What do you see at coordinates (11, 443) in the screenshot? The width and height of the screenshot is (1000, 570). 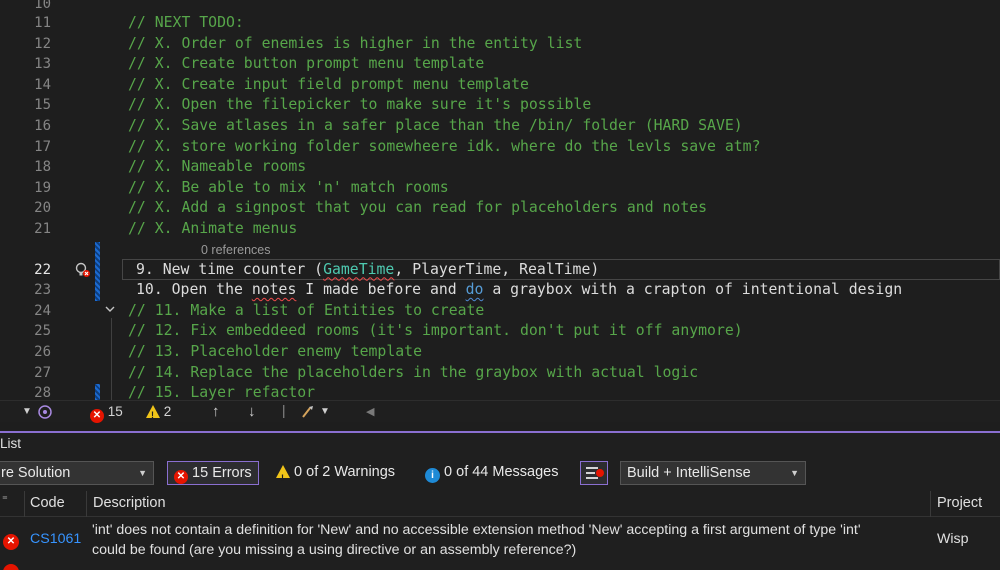 I see `panel-title: List` at bounding box center [11, 443].